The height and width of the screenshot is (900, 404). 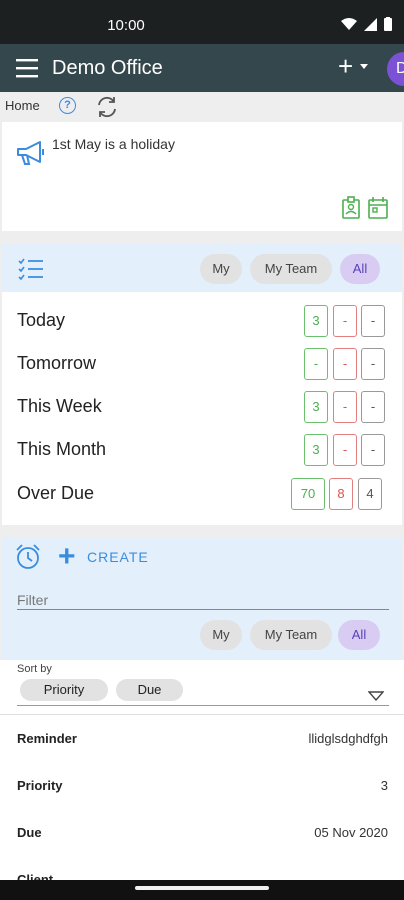 I want to click on task-row-label-today: Today, so click(x=41, y=320).